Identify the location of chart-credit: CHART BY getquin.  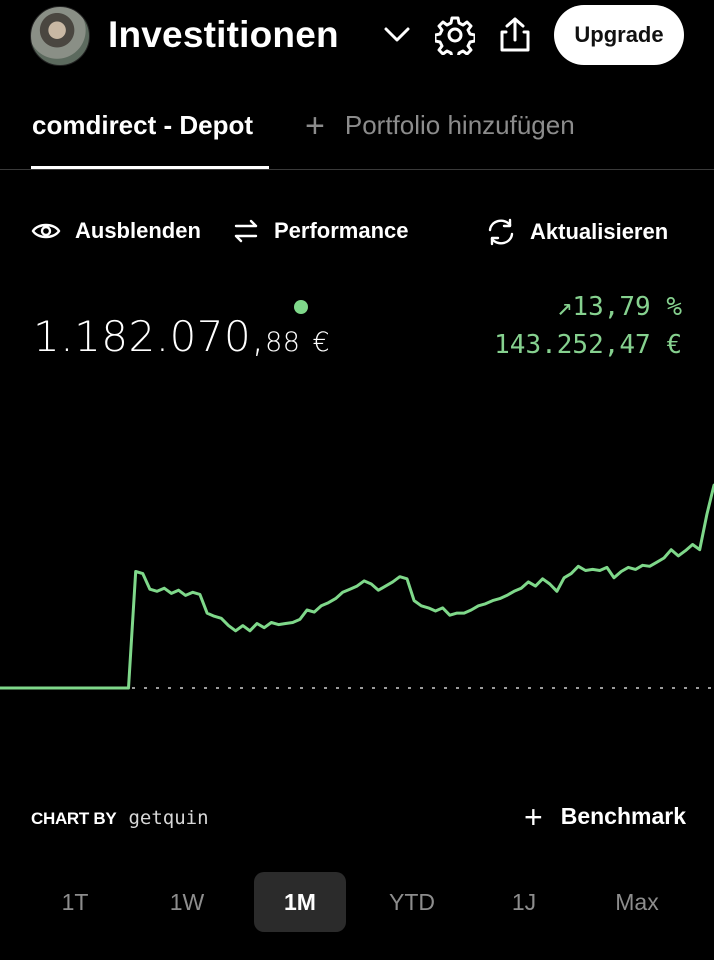
(120, 818).